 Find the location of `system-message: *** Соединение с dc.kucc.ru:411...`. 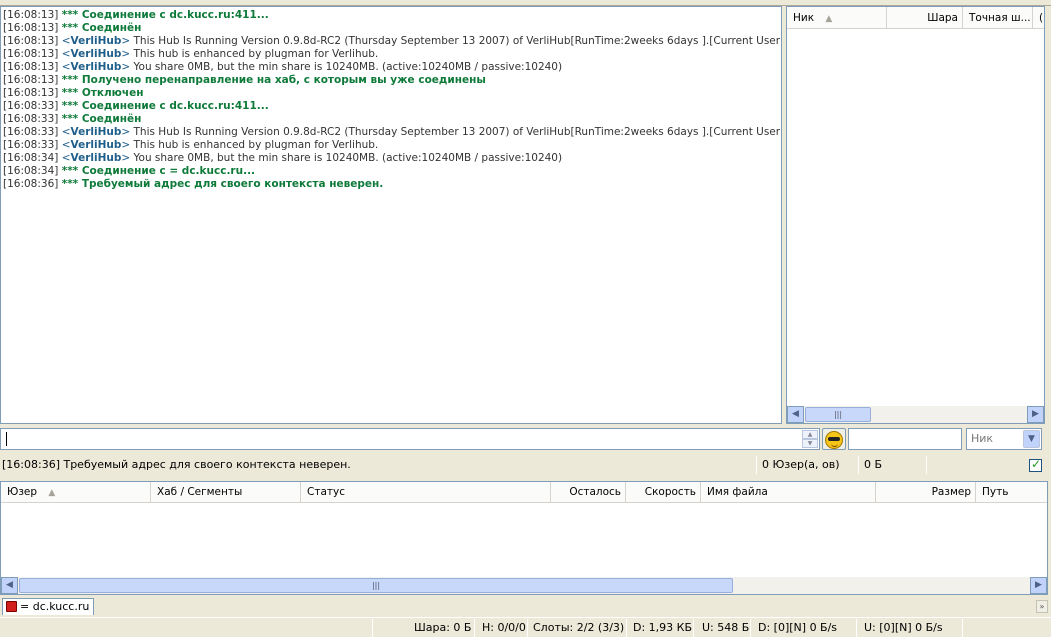

system-message: *** Соединение с dc.kucc.ru:411... is located at coordinates (165, 15).